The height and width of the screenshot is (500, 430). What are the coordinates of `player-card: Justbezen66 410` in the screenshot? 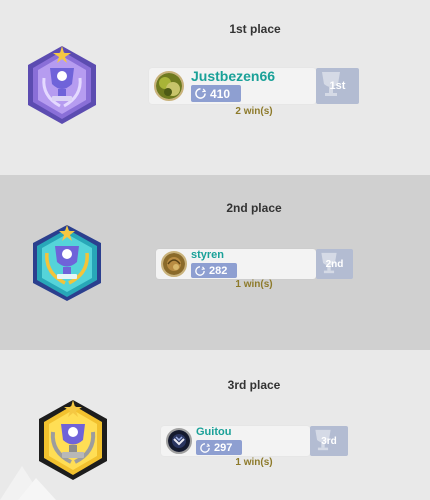 It's located at (232, 86).